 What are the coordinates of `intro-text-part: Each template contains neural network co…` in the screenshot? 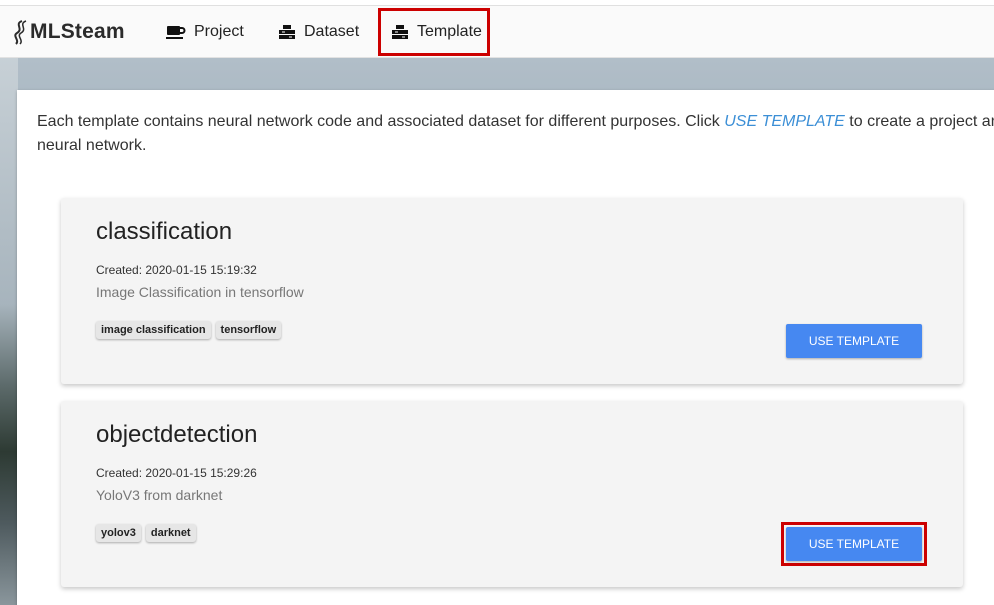 It's located at (381, 121).